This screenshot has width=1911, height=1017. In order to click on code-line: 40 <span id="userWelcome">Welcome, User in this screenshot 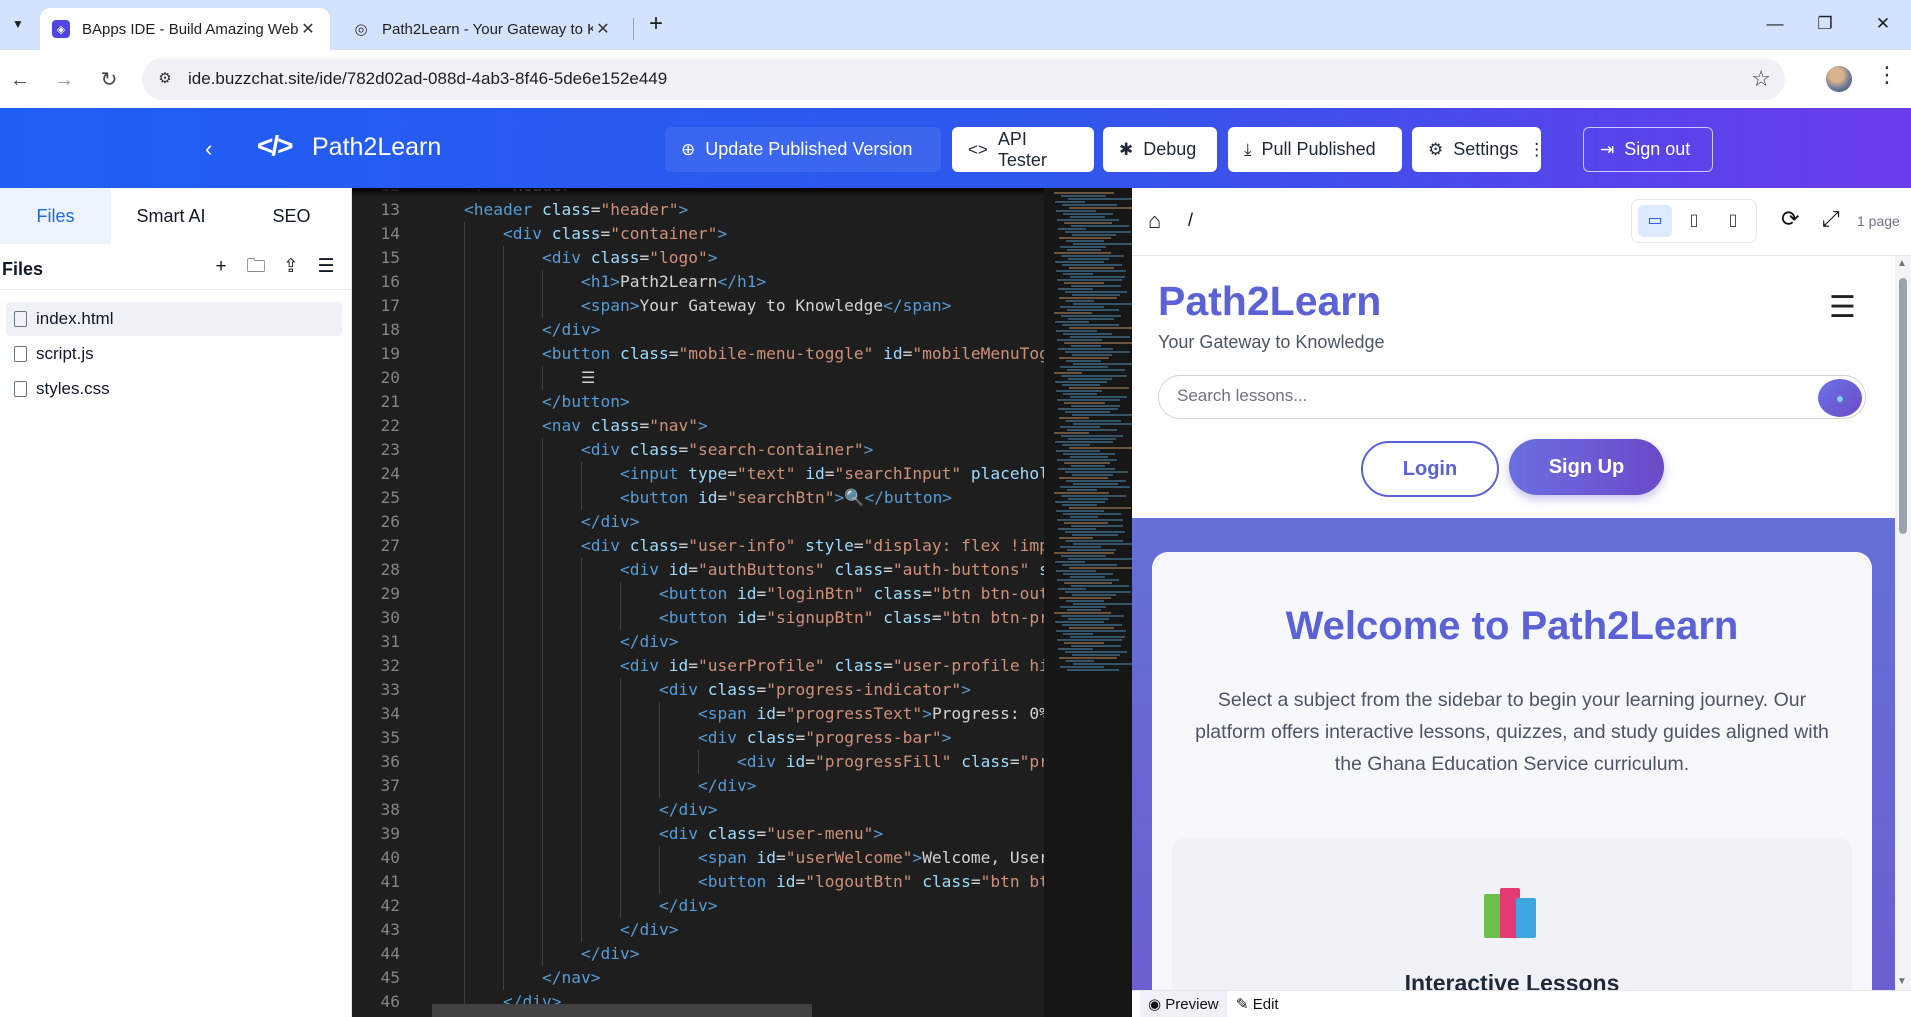, I will do `click(742, 858)`.